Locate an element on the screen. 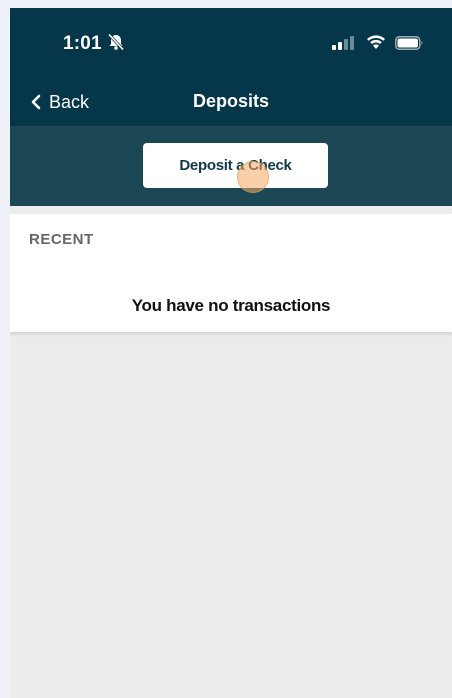 Image resolution: width=452 pixels, height=698 pixels. action-bar: Deposit a Check is located at coordinates (231, 166).